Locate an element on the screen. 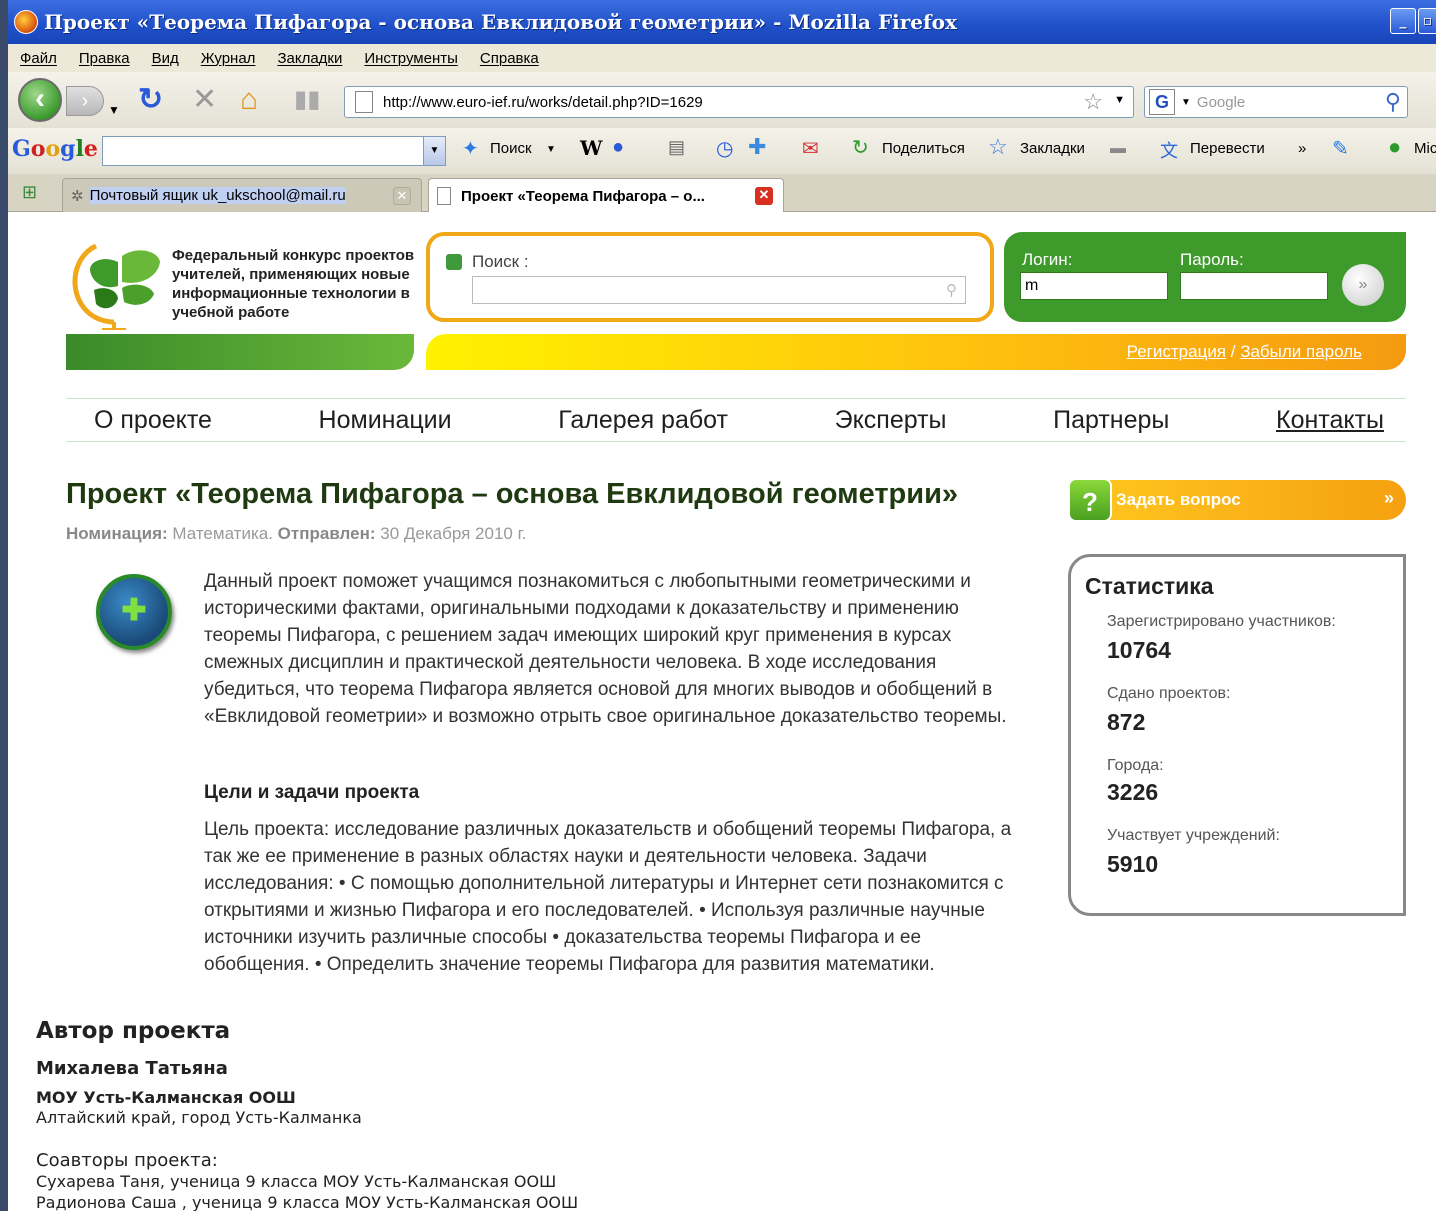  site-search-panel: Поиск : ⚲ is located at coordinates (710, 277).